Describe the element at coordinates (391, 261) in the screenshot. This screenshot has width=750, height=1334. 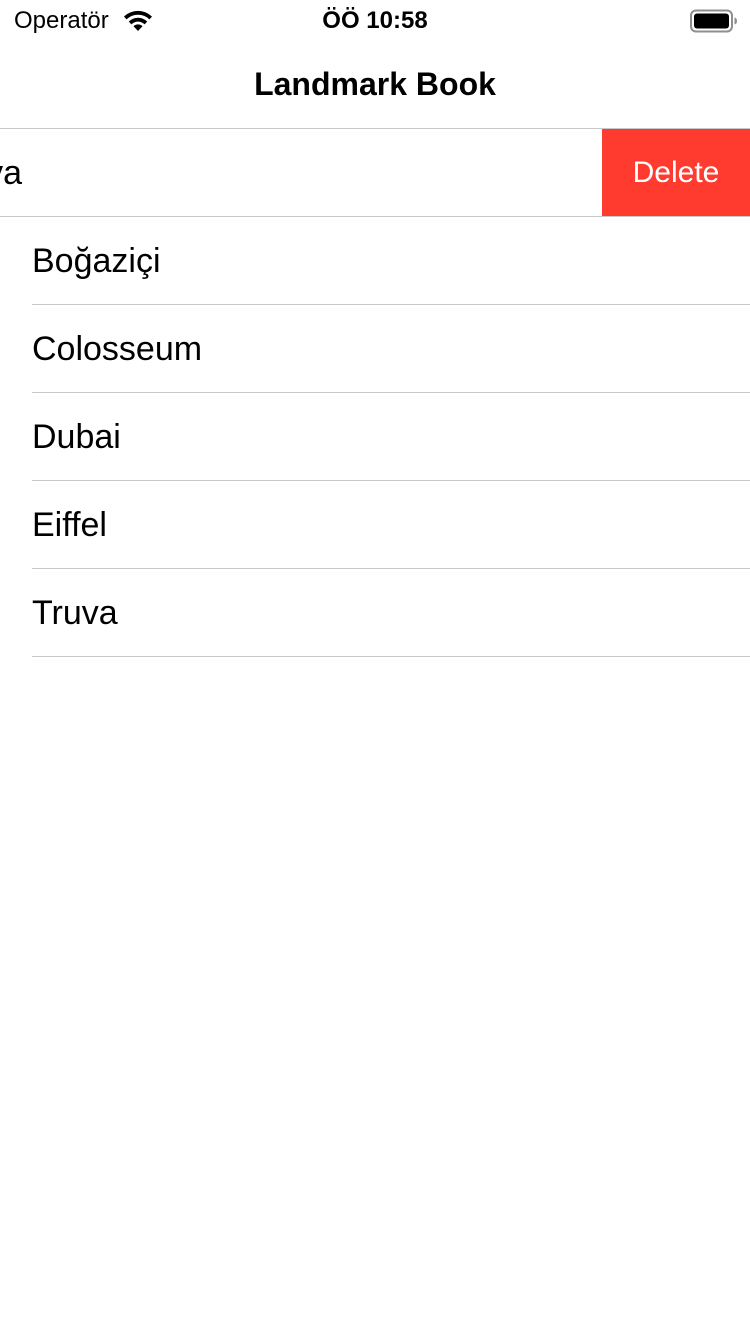
I see `row-content: Boğaziçi` at that location.